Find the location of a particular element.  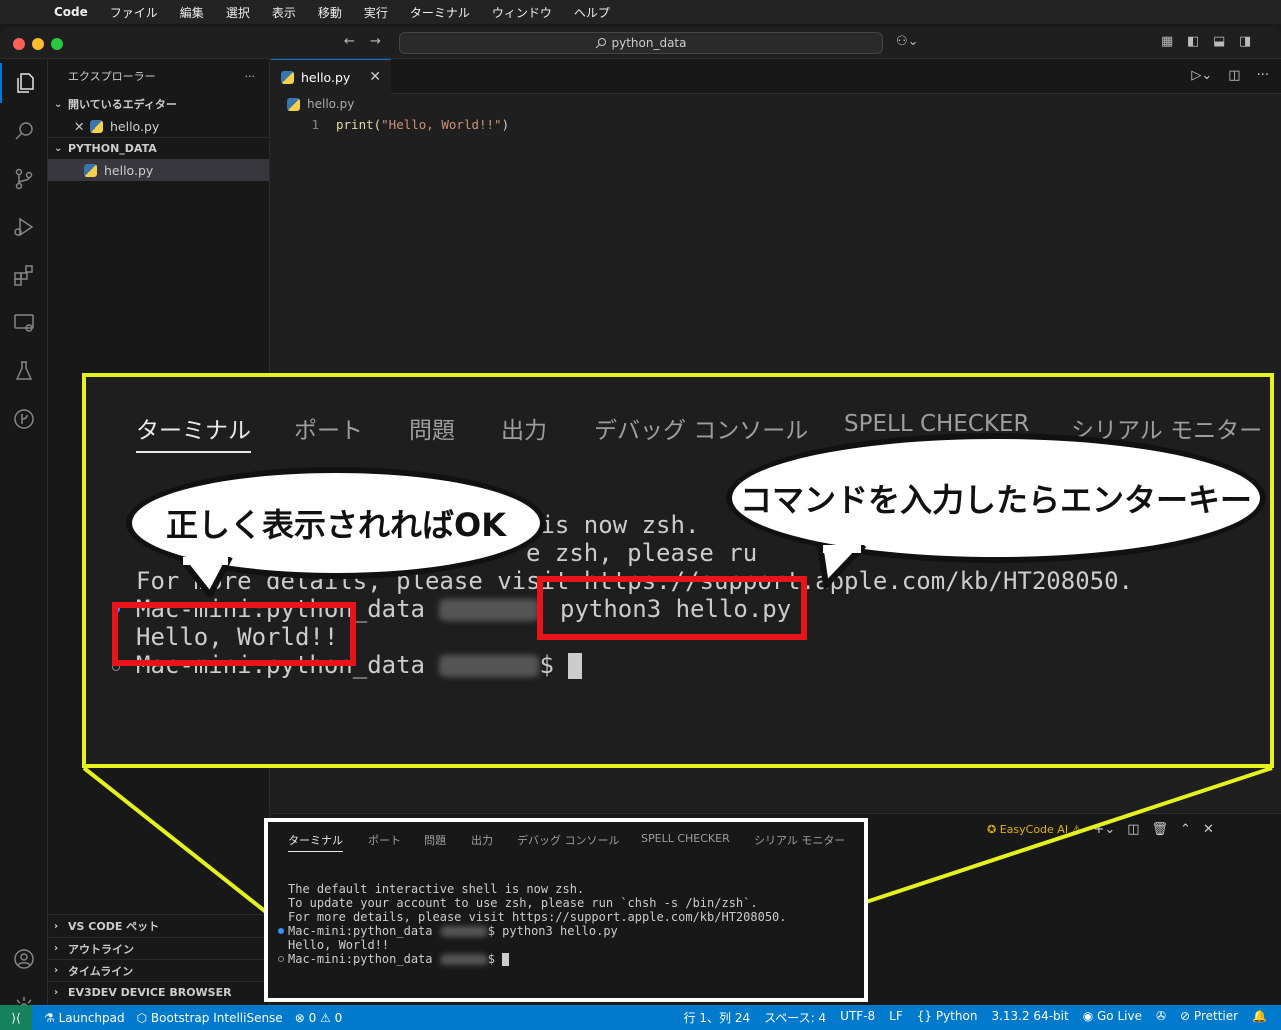

vscode-pets-section: › VS CODE ペット is located at coordinates (159, 926).